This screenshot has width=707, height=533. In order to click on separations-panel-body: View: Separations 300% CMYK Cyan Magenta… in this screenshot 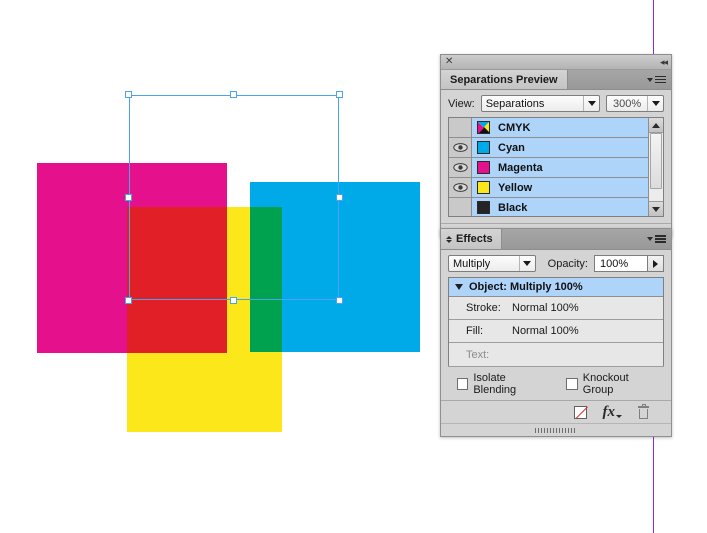, I will do `click(556, 156)`.